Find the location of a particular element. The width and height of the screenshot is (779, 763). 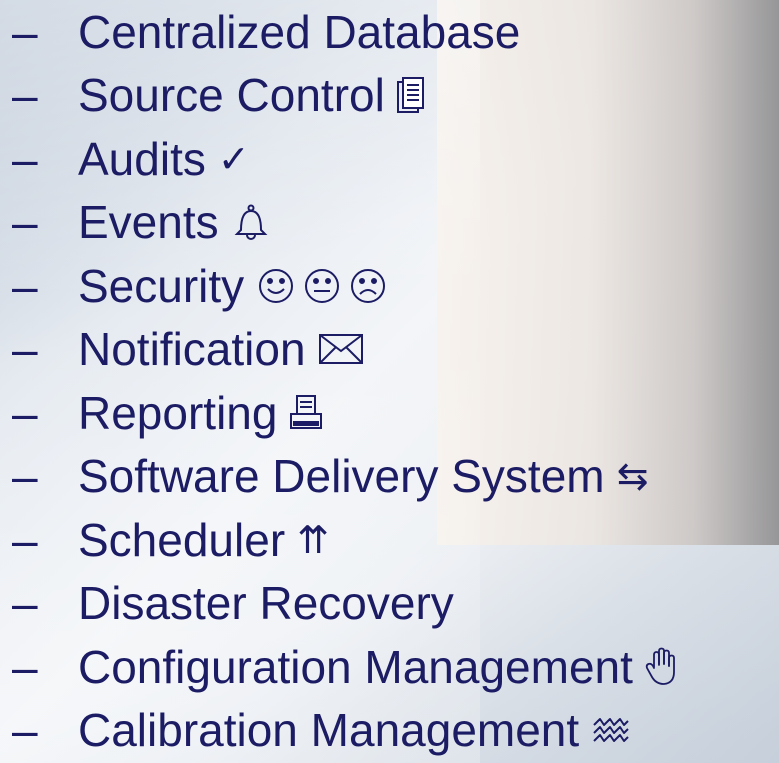

list-item: – Reporting is located at coordinates (389, 413).